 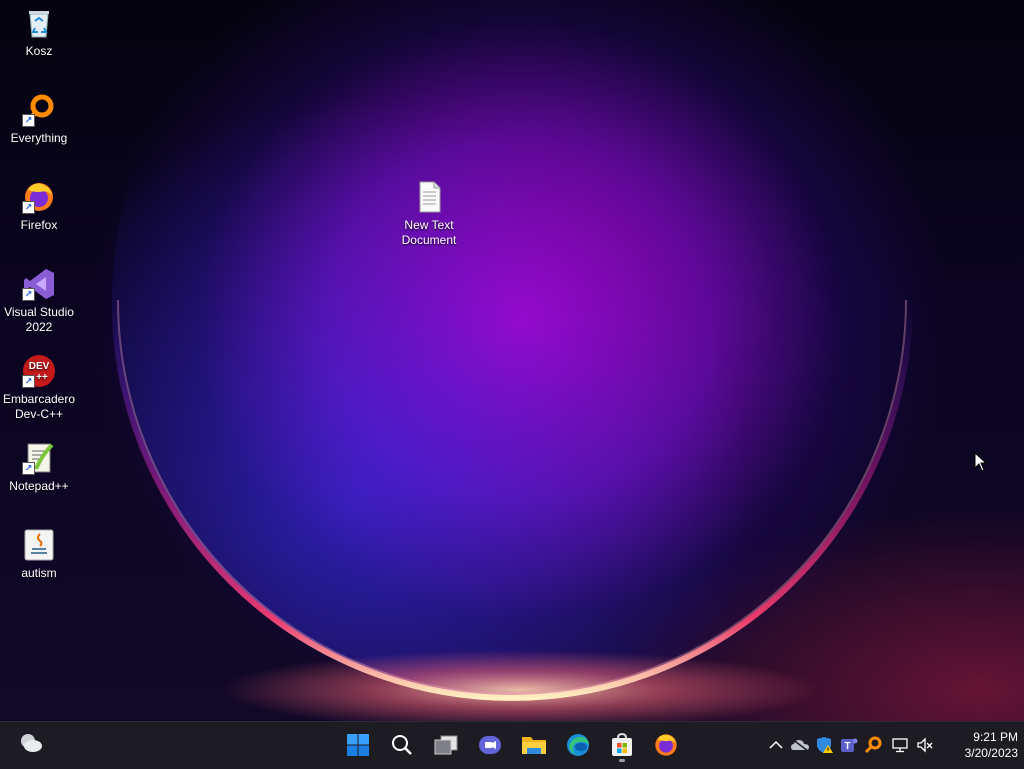 I want to click on search-button, so click(x=402, y=745).